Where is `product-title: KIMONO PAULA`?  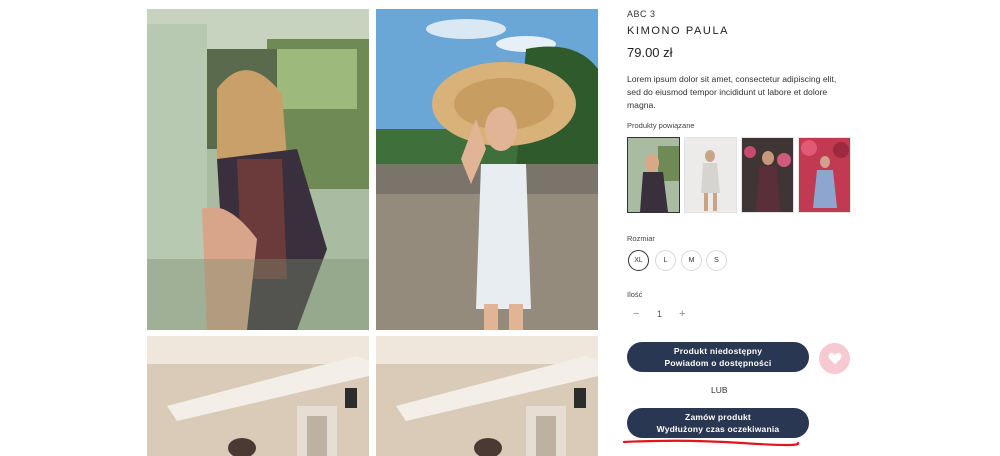
product-title: KIMONO PAULA is located at coordinates (678, 31).